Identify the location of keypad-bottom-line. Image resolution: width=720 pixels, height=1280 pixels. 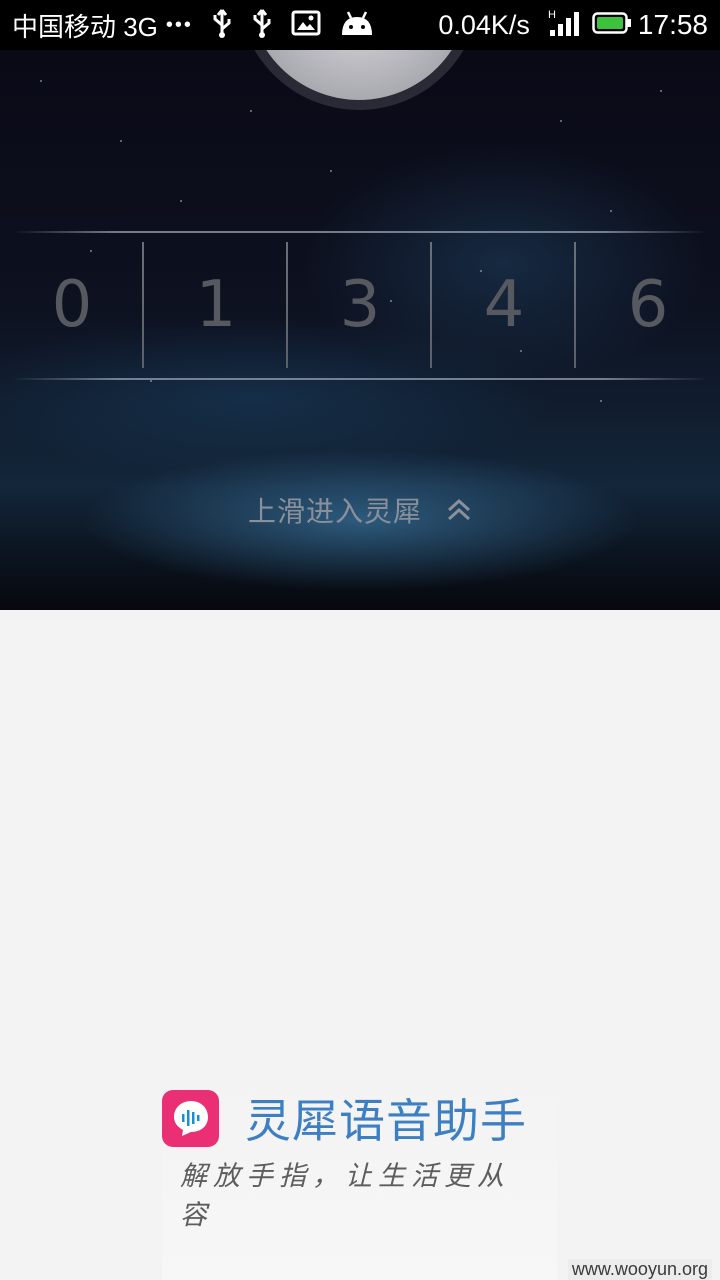
(360, 379).